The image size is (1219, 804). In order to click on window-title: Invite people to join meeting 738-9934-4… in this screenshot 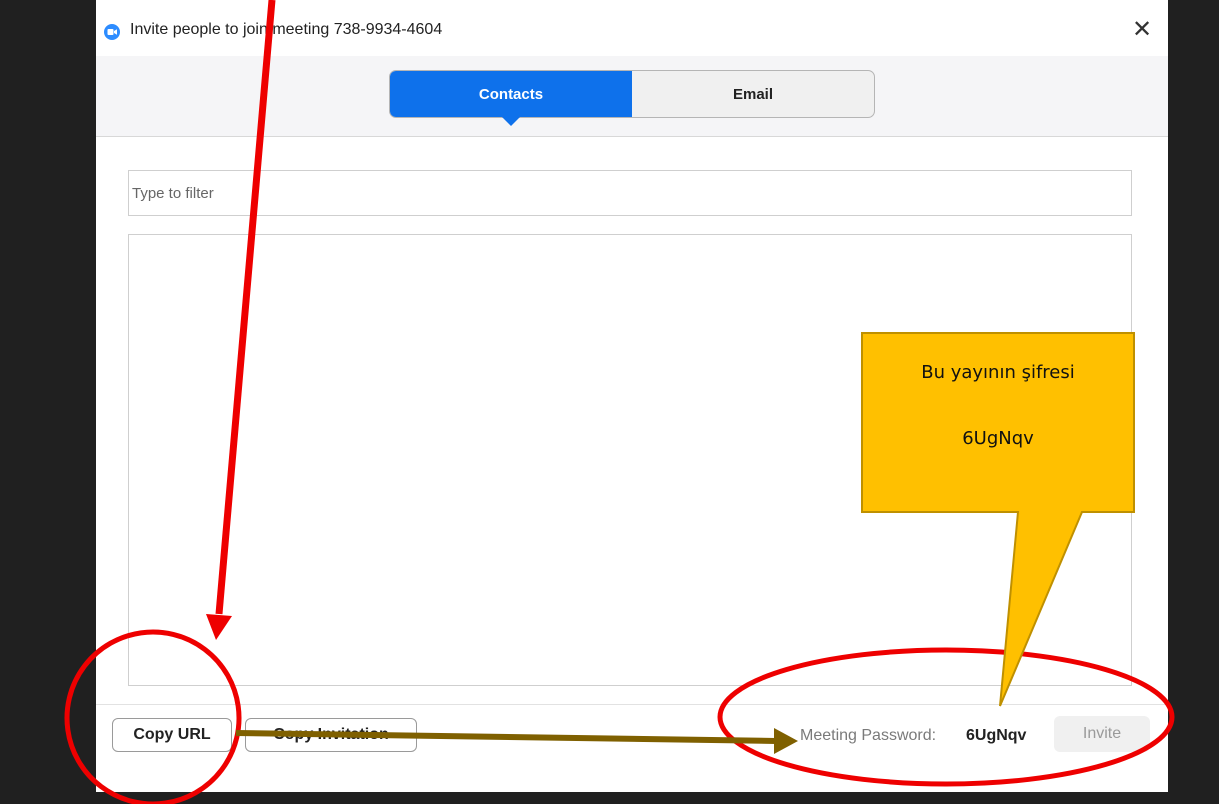, I will do `click(286, 29)`.